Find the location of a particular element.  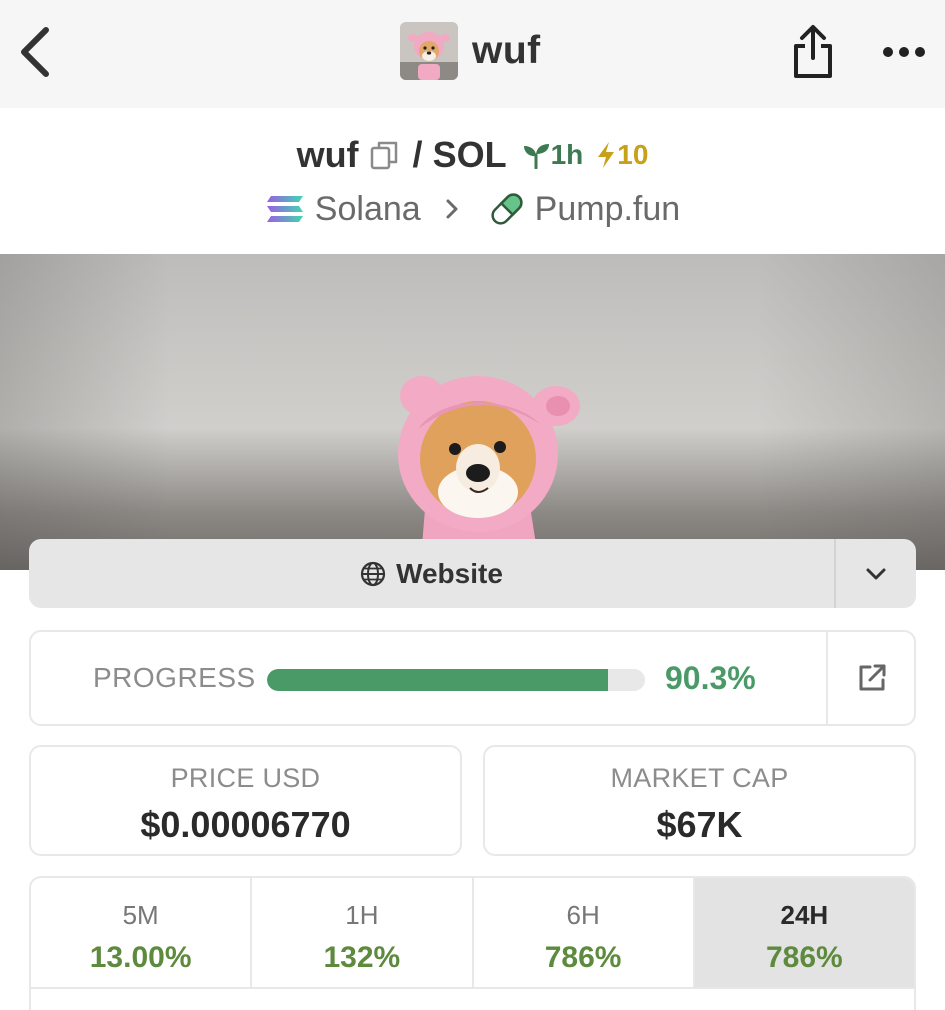

links-dropdown-toggle is located at coordinates (876, 573).